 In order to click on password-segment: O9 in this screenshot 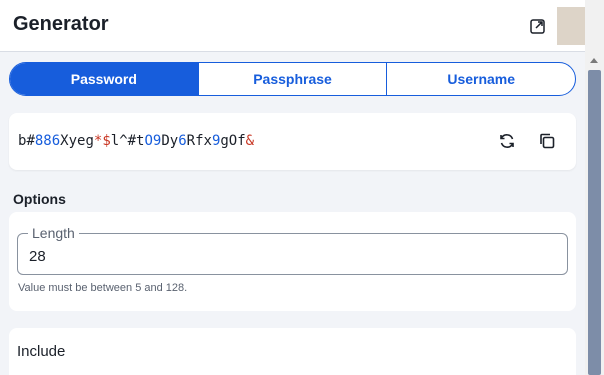, I will do `click(153, 141)`.